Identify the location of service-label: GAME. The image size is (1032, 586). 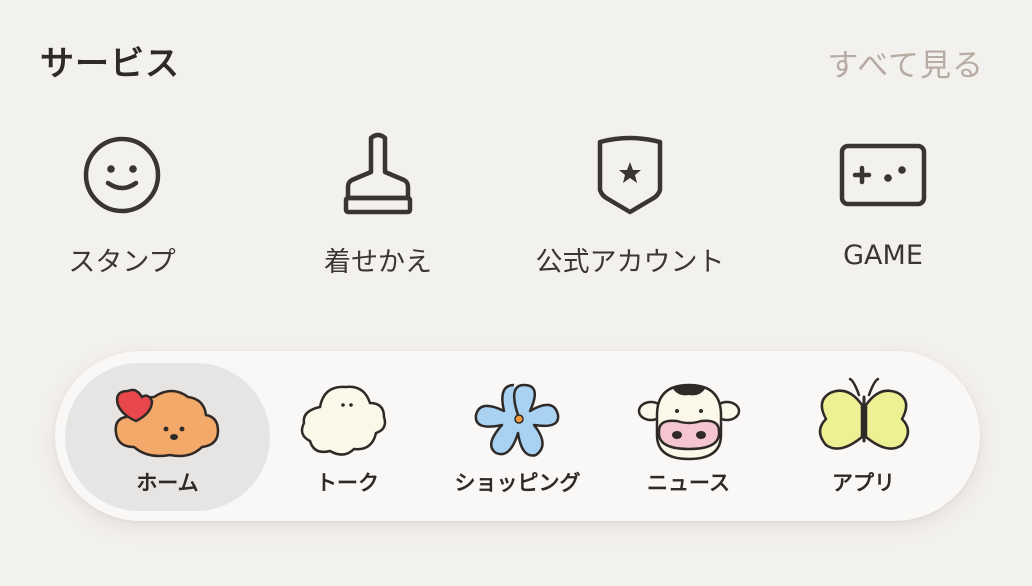
(883, 255).